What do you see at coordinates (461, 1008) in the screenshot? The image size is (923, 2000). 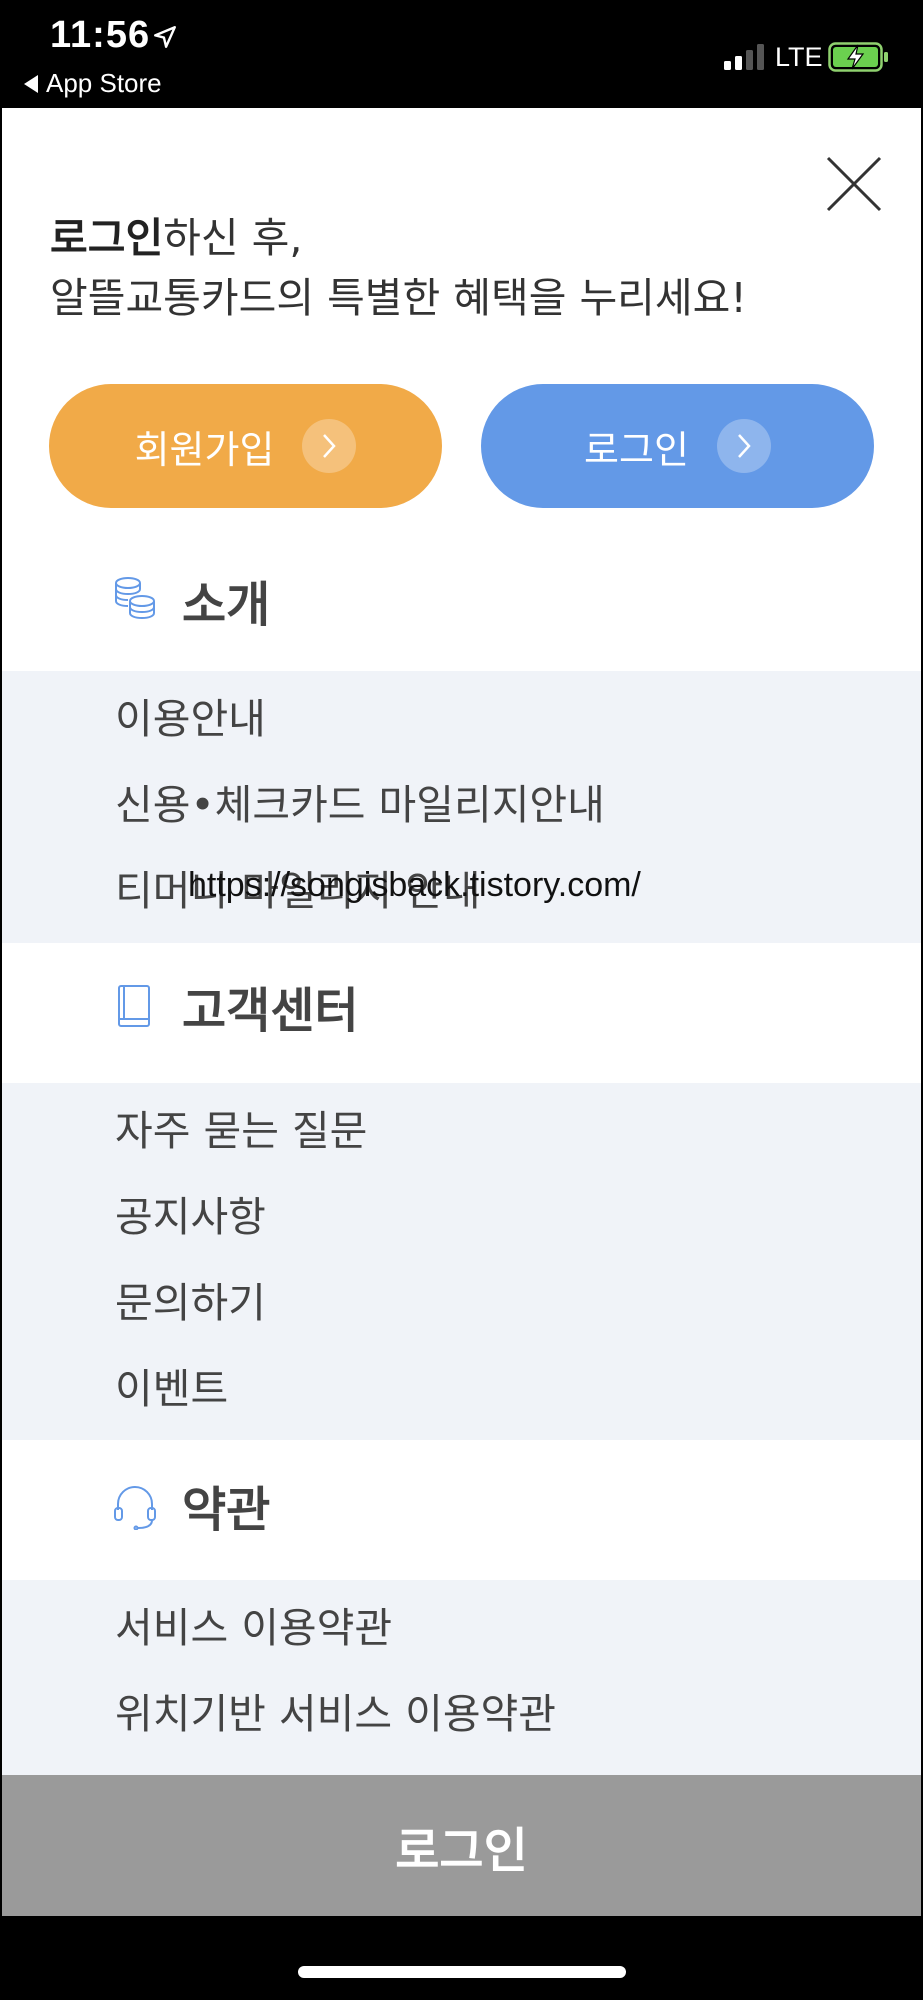 I see `section-header-support: 고객센터` at bounding box center [461, 1008].